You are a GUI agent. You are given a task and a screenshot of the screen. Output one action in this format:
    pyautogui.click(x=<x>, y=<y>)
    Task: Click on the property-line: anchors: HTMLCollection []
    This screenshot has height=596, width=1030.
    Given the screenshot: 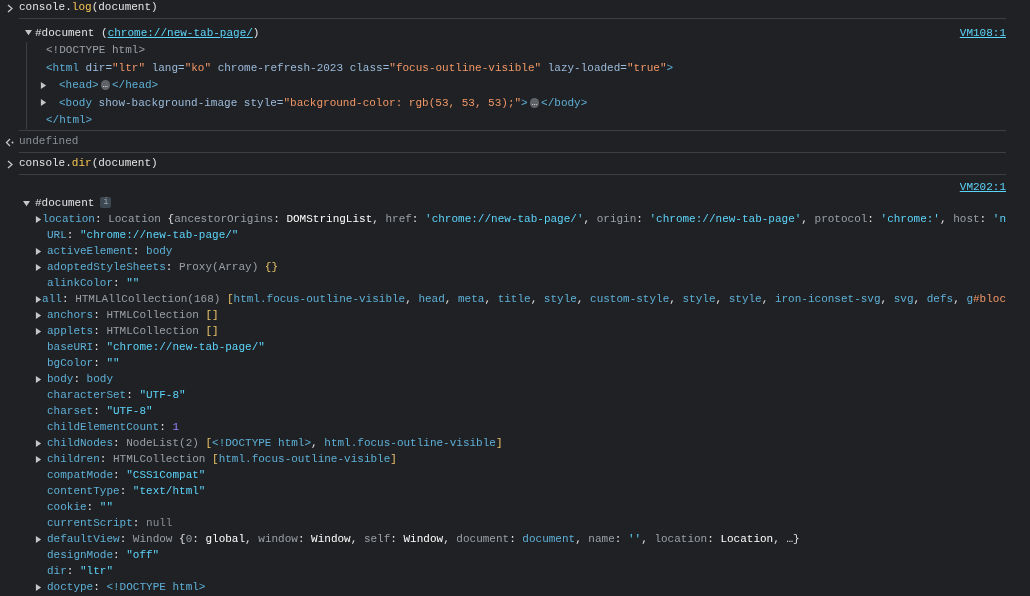 What is the action you would take?
    pyautogui.click(x=133, y=315)
    